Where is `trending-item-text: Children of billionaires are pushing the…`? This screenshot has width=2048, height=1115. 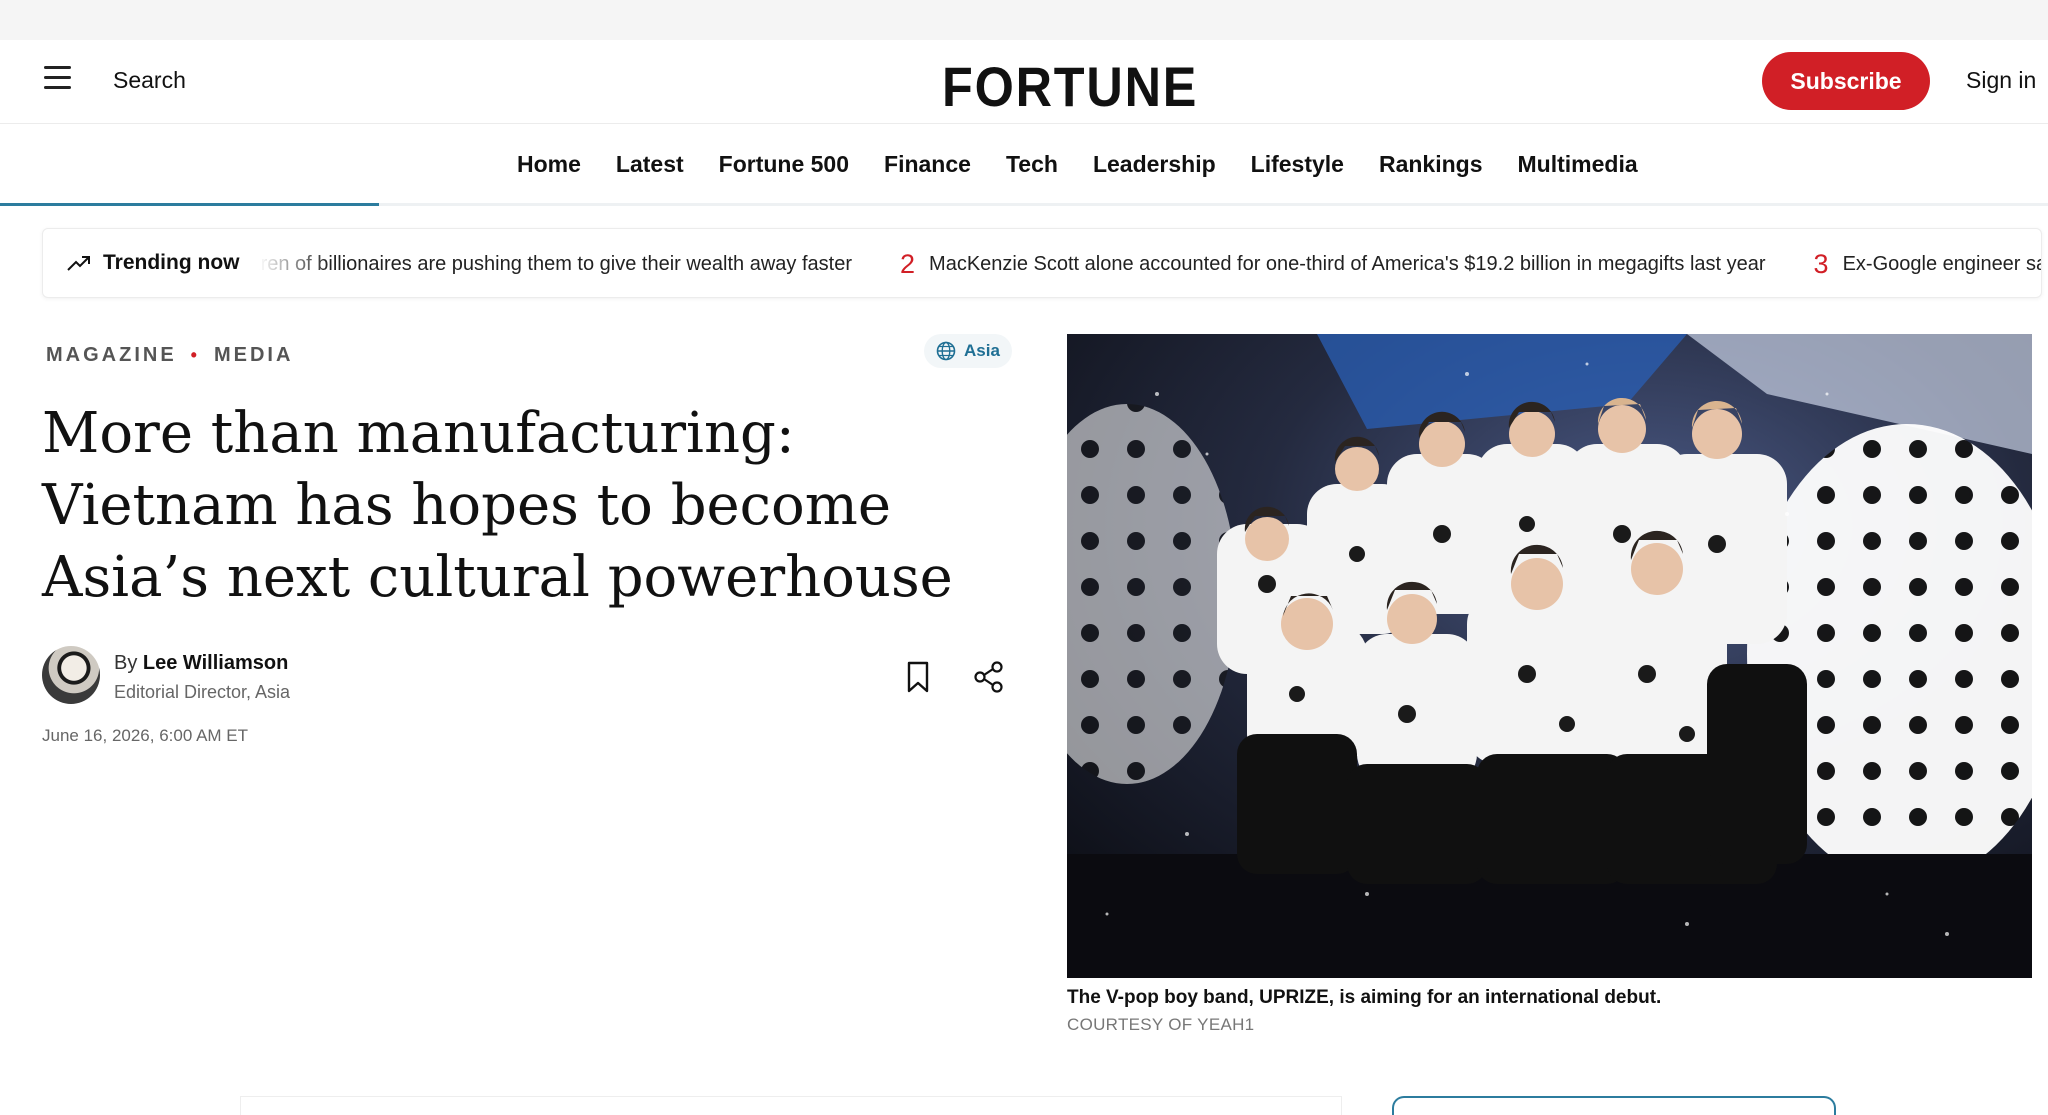
trending-item-text: Children of billionaires are pushing the… is located at coordinates (556, 263).